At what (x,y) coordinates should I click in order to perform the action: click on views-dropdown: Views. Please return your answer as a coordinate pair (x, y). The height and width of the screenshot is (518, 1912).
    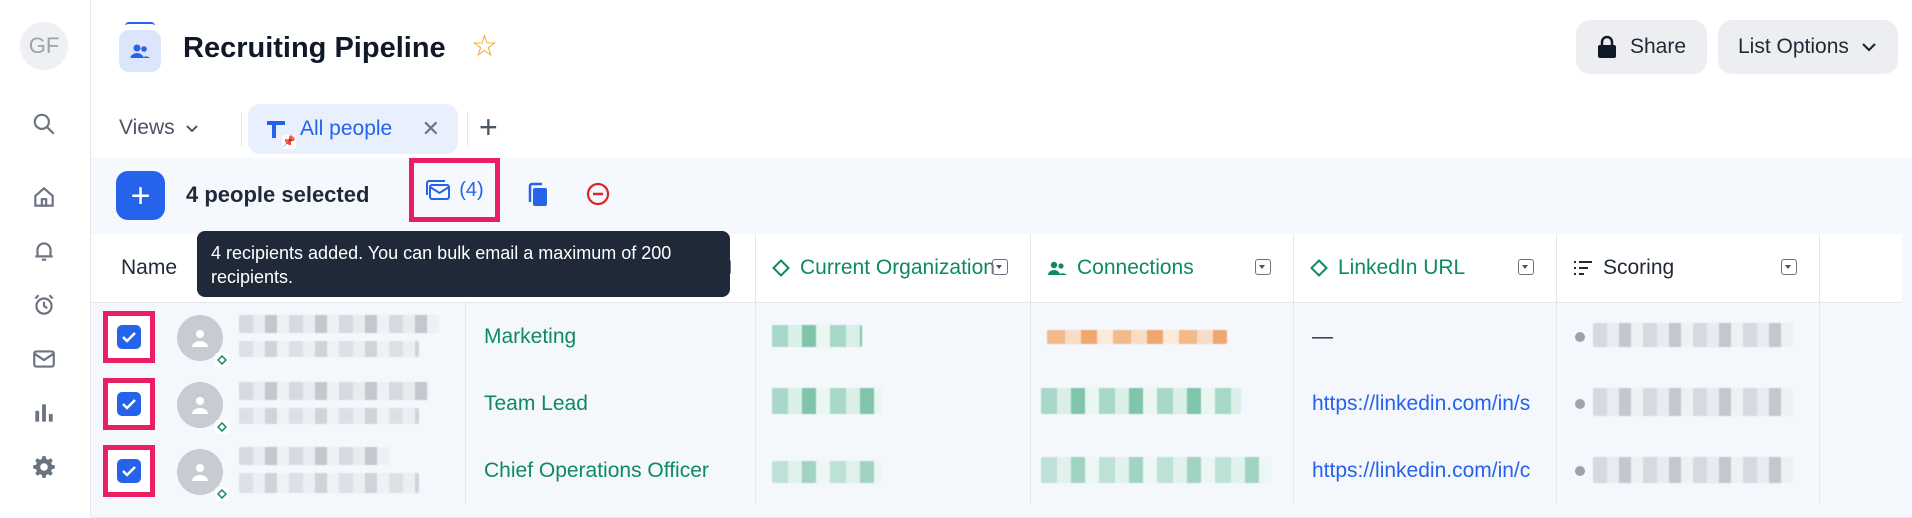
    Looking at the image, I should click on (159, 128).